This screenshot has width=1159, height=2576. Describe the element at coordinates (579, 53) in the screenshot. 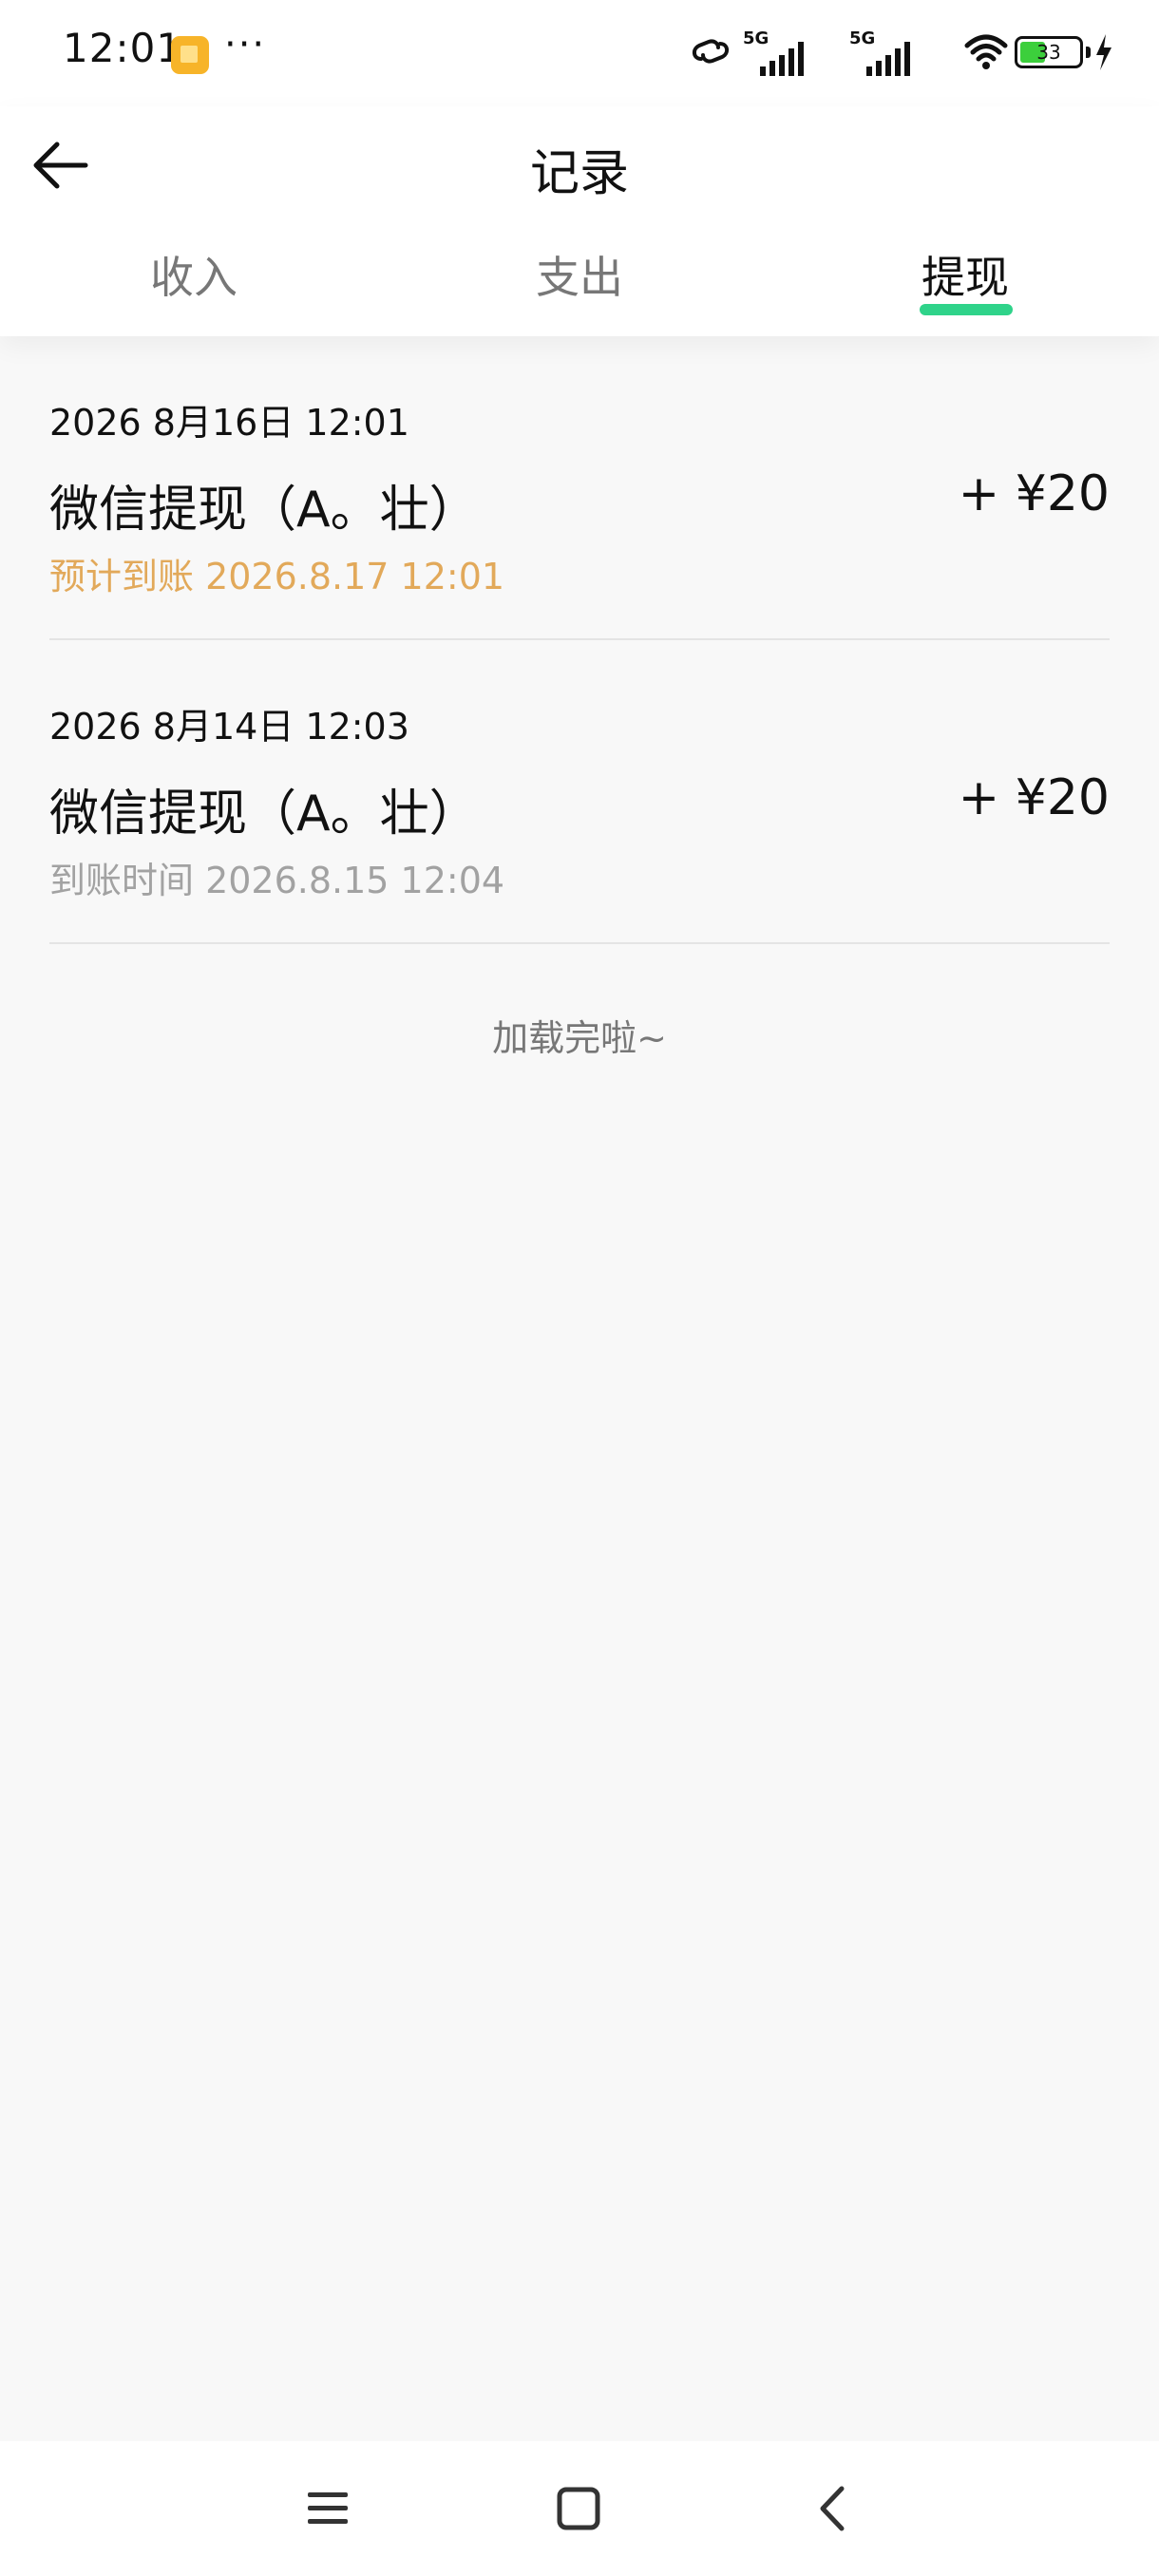

I see `status-bar: 12:01 ··· 5G 5G 33` at that location.